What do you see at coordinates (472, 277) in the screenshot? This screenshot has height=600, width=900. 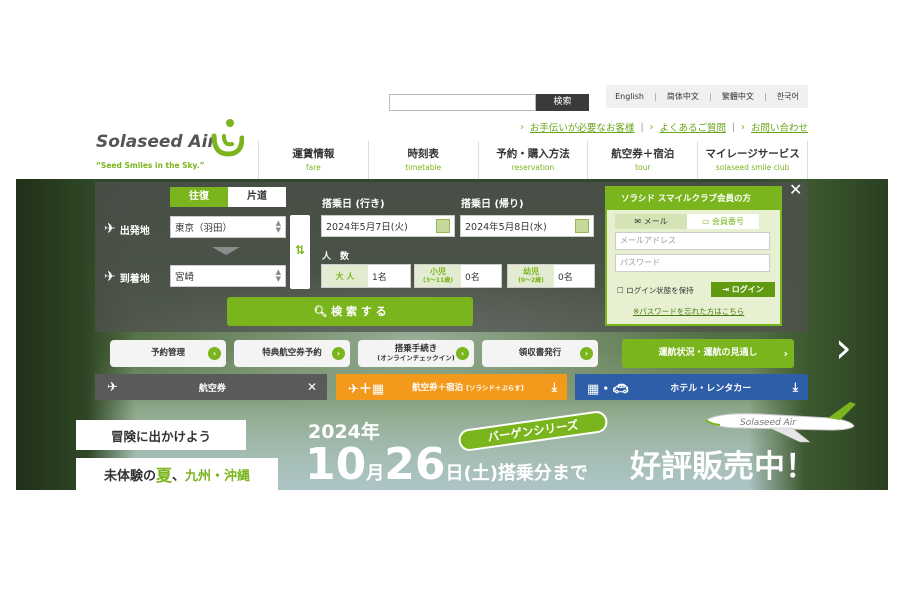 I see `child-value: 0名` at bounding box center [472, 277].